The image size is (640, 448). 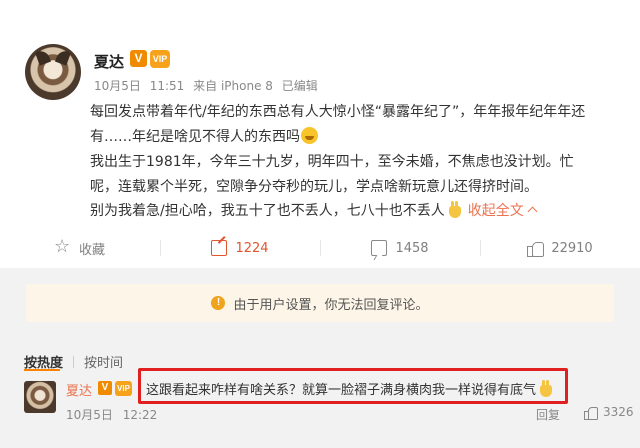 What do you see at coordinates (233, 86) in the screenshot?
I see `post-source: 来自 iPhone 8` at bounding box center [233, 86].